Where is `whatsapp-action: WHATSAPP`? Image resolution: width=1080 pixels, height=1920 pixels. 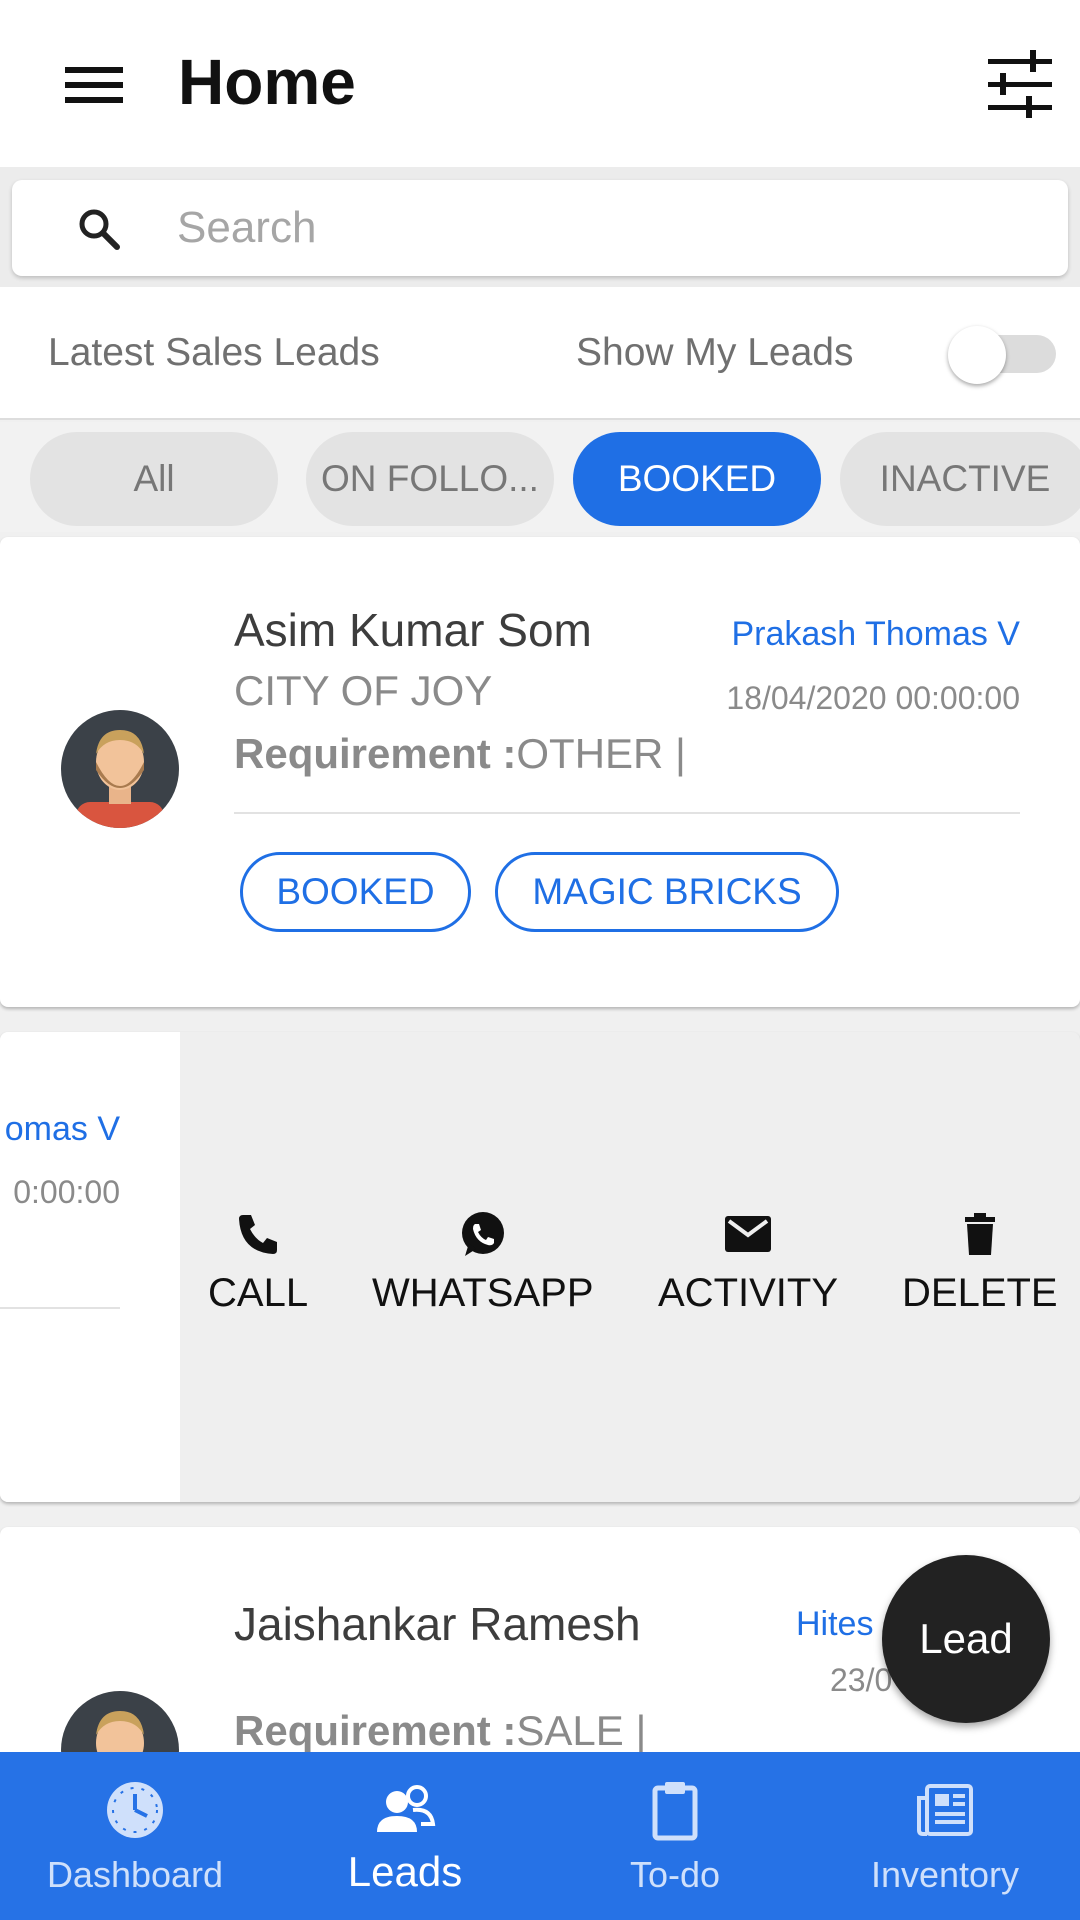
whatsapp-action: WHATSAPP is located at coordinates (483, 1261).